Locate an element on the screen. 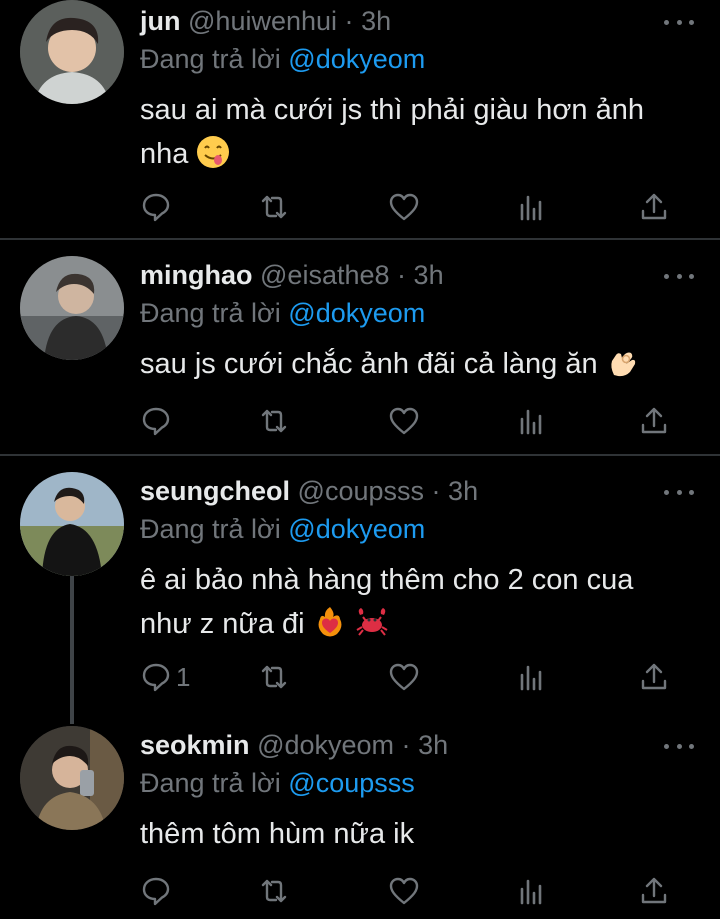 The height and width of the screenshot is (919, 720). tweet-header: jun @huiwenhui · 3h is located at coordinates (265, 21).